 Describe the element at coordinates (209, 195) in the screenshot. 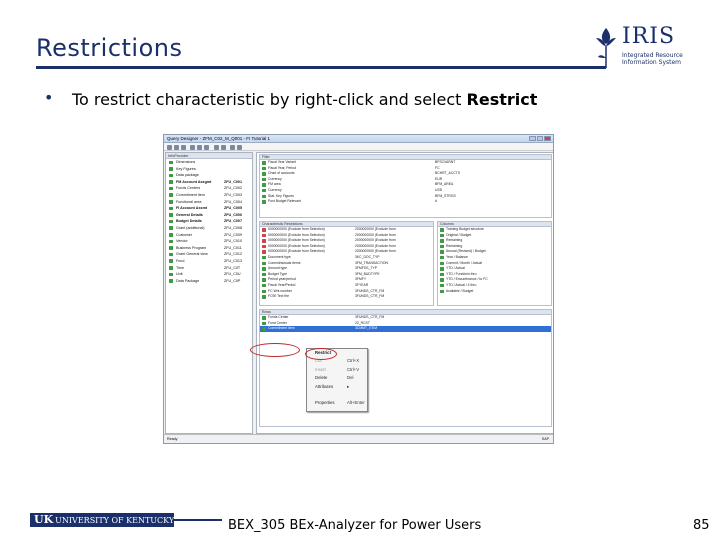

I see `tree-item: Commitment item ZFU_C003` at that location.